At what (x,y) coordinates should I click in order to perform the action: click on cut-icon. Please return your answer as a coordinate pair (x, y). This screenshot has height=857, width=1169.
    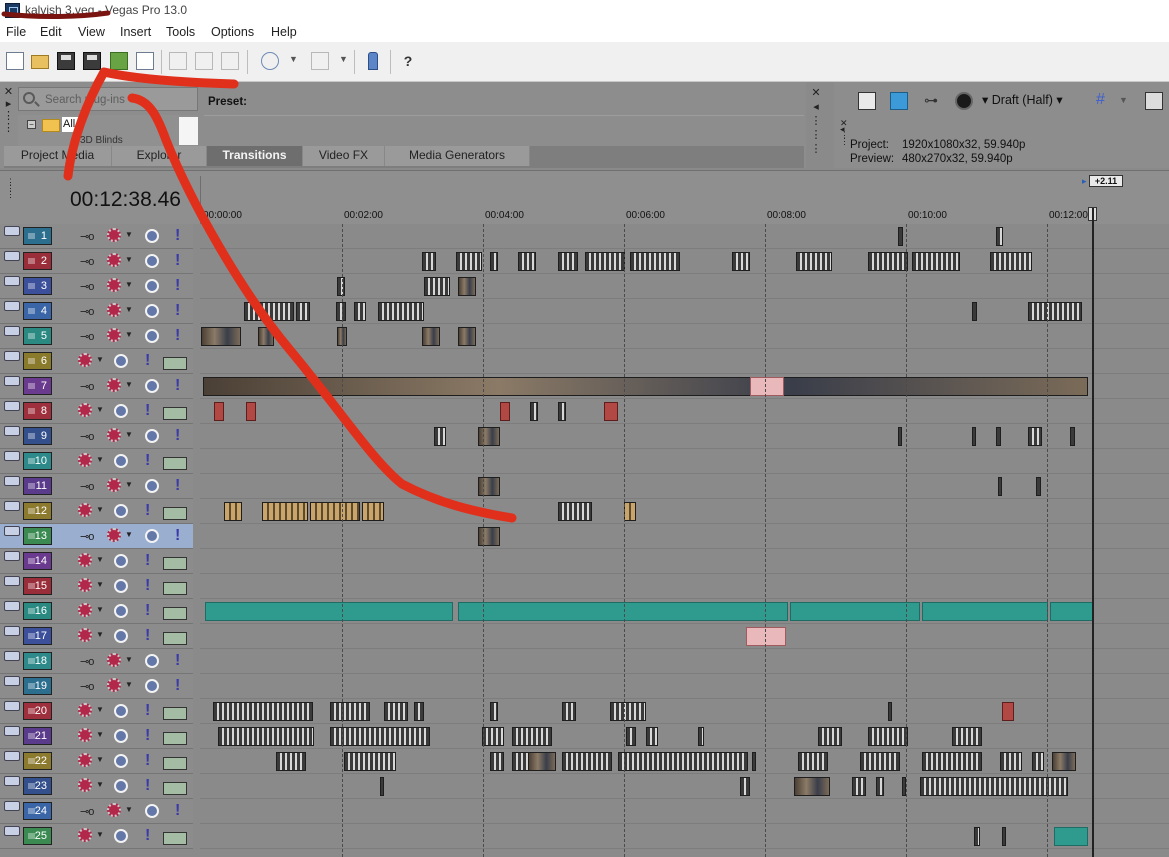
    Looking at the image, I should click on (178, 61).